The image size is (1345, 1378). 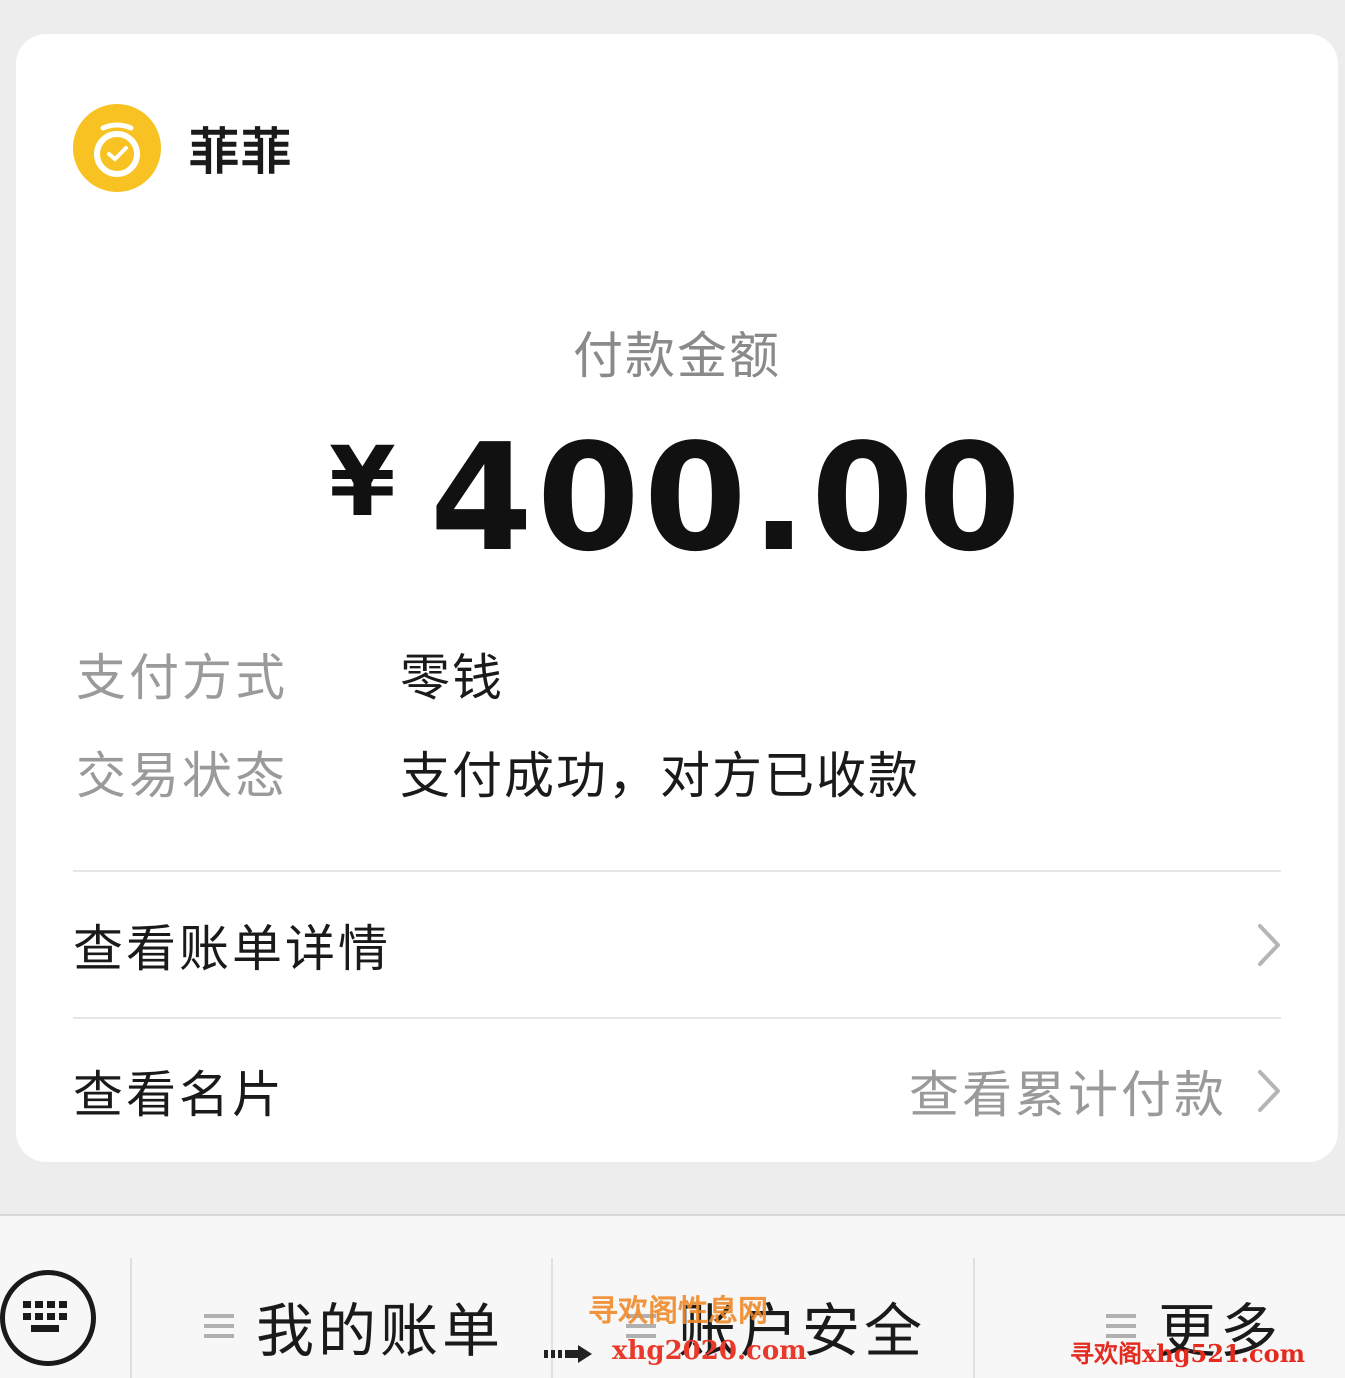 What do you see at coordinates (452, 678) in the screenshot?
I see `payment-method-value: 零钱` at bounding box center [452, 678].